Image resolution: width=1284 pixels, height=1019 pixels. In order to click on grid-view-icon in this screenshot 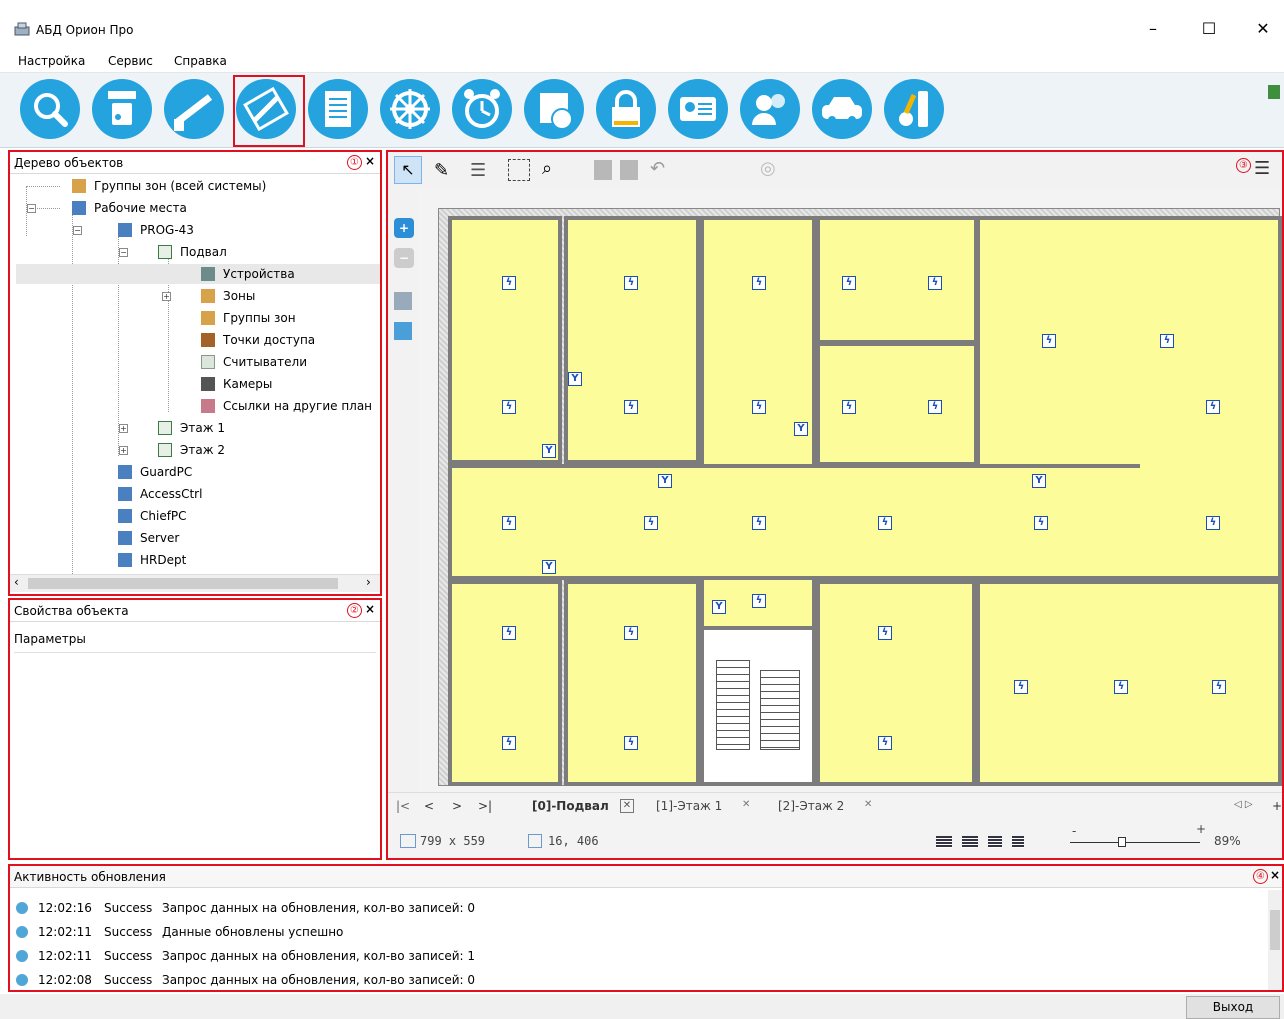, I will do `click(1274, 92)`.